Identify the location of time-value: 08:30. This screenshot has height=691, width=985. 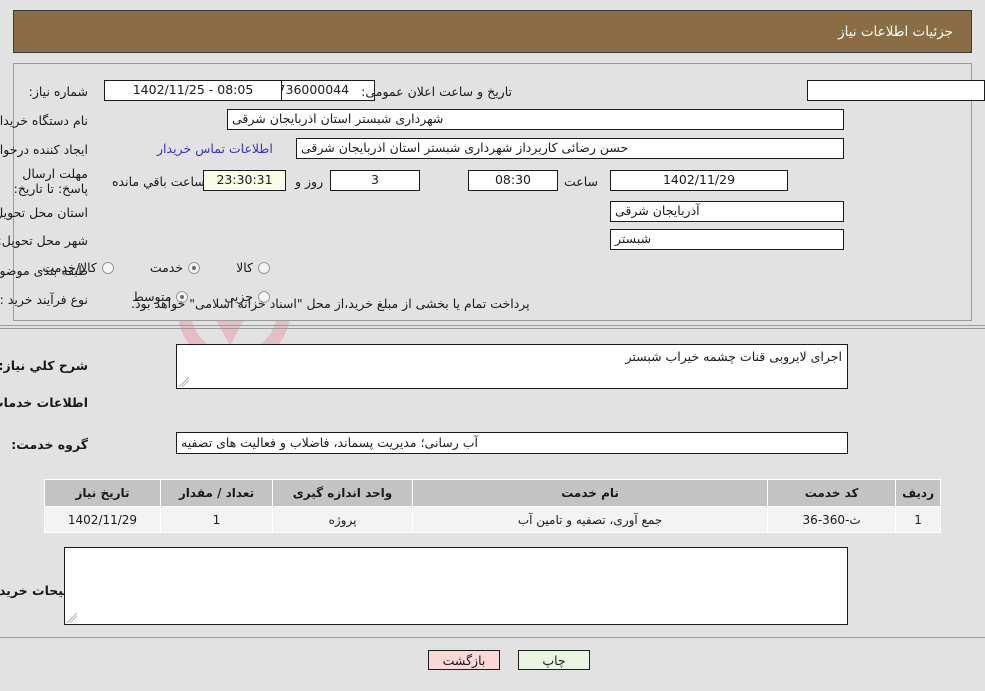
(513, 180).